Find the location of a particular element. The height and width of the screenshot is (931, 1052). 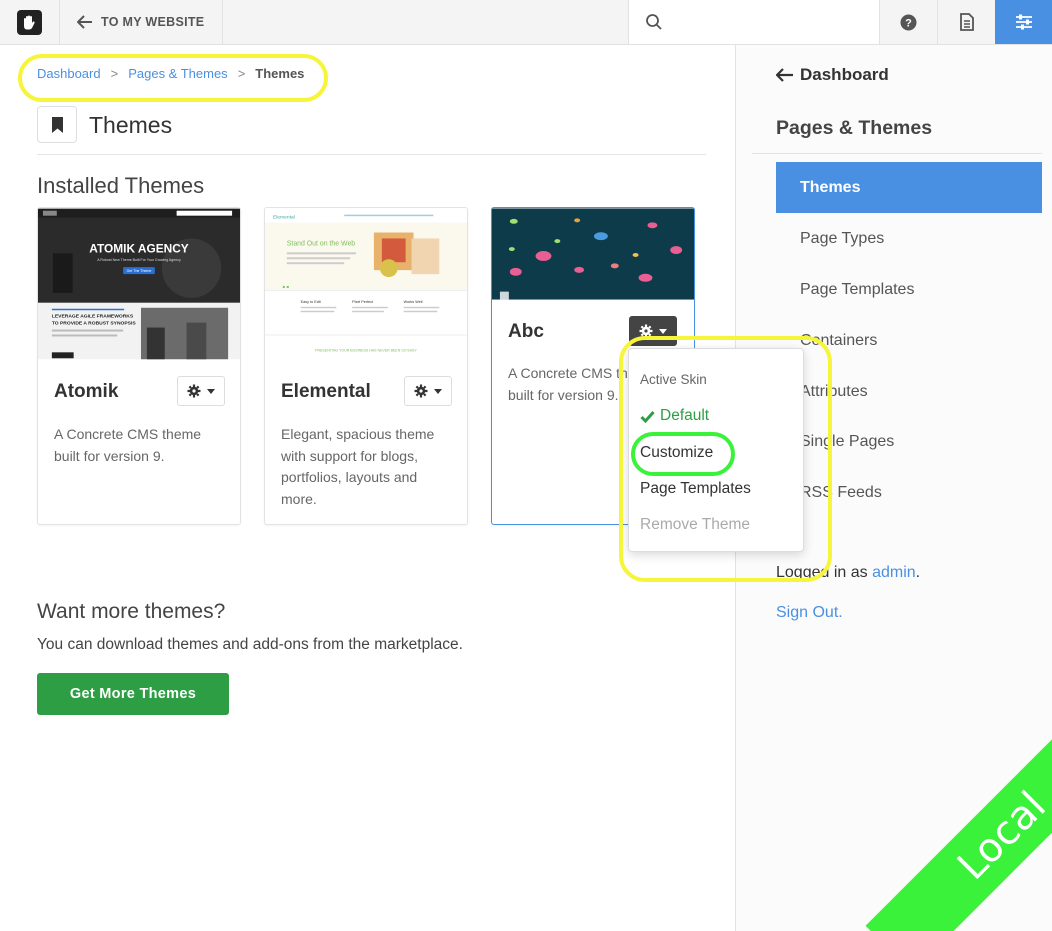

sidebar-item-page-templates: Page Templates is located at coordinates (909, 289).